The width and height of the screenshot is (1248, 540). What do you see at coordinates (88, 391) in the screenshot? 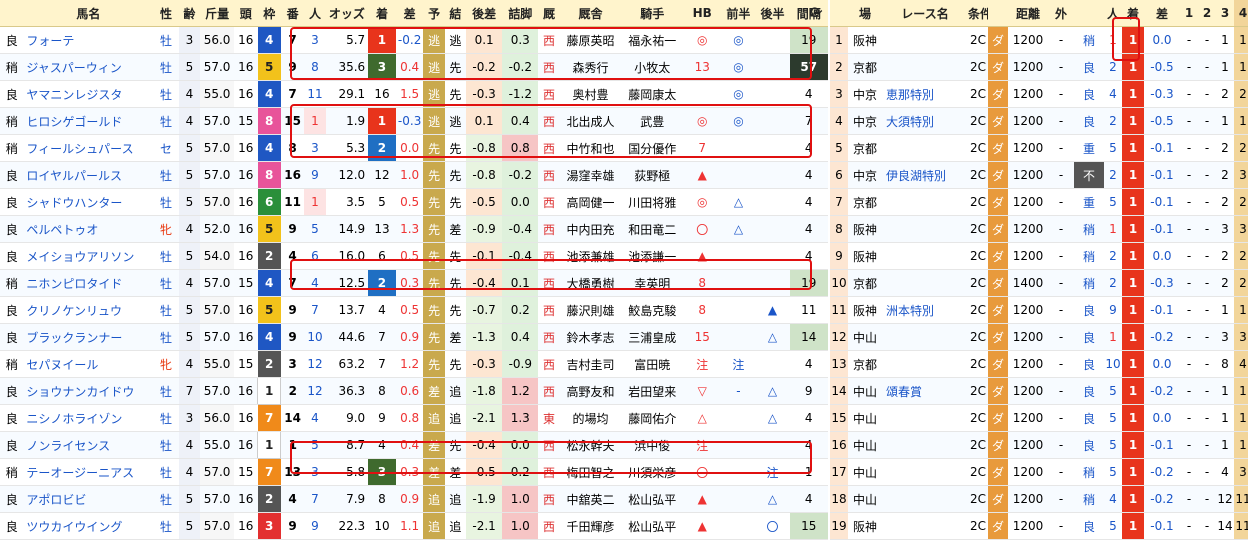
I see `horse-name-link: ショウナンカイドウ` at bounding box center [88, 391].